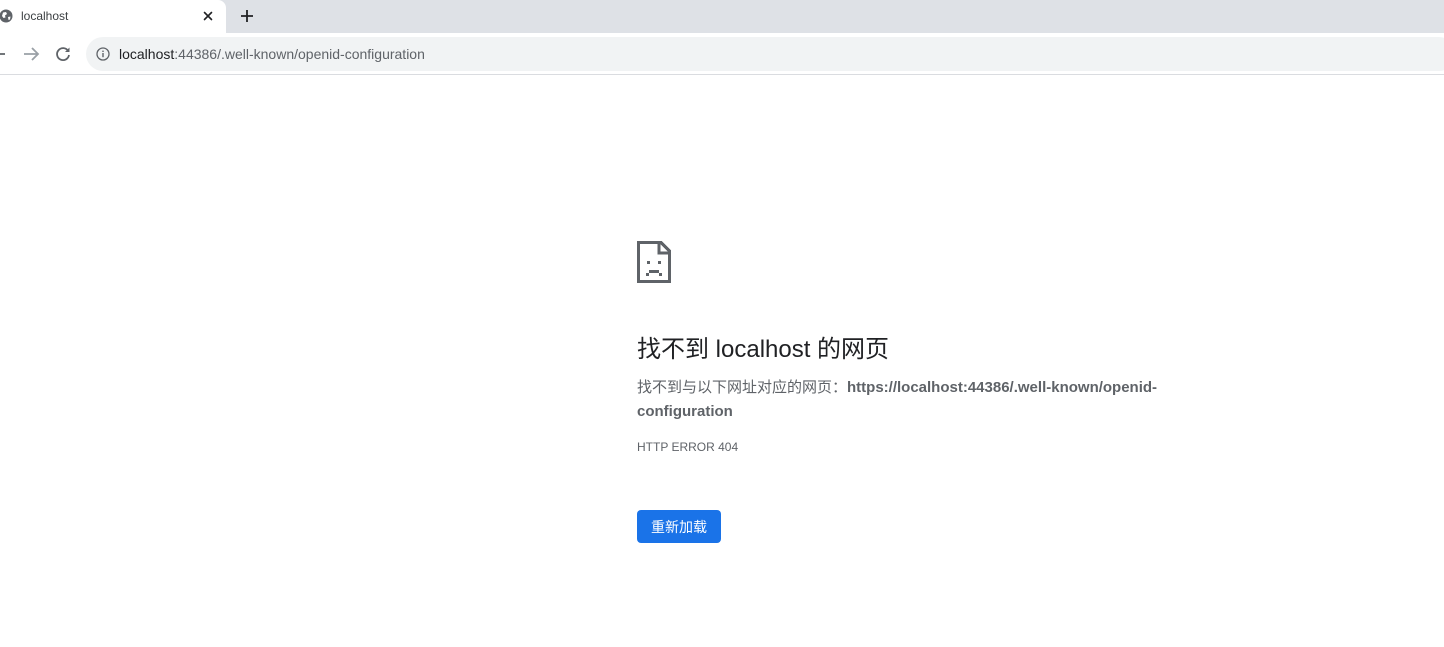 The image size is (1444, 647). What do you see at coordinates (113, 16) in the screenshot?
I see `tab-localhost: localhost` at bounding box center [113, 16].